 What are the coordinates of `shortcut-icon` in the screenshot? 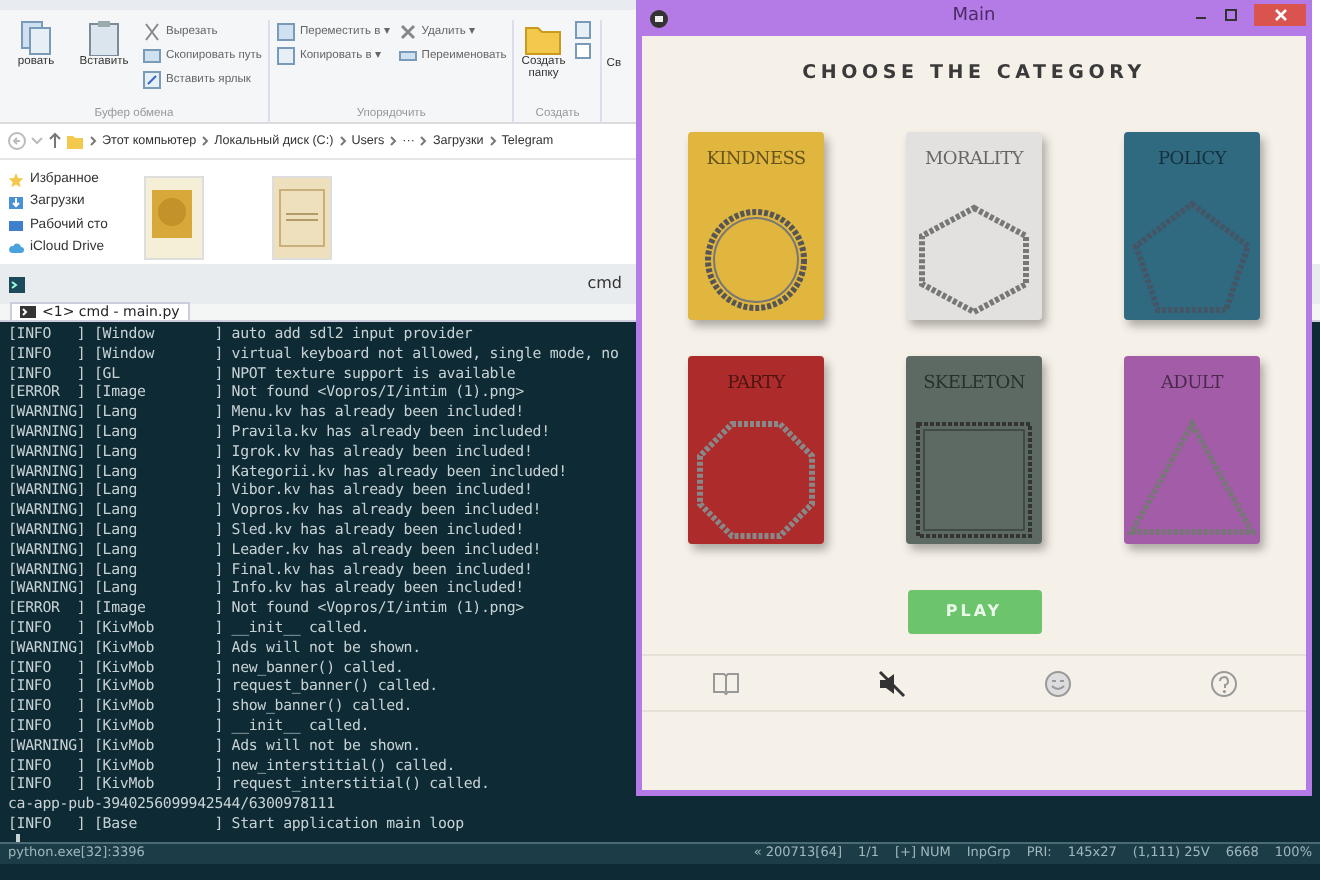 It's located at (152, 80).